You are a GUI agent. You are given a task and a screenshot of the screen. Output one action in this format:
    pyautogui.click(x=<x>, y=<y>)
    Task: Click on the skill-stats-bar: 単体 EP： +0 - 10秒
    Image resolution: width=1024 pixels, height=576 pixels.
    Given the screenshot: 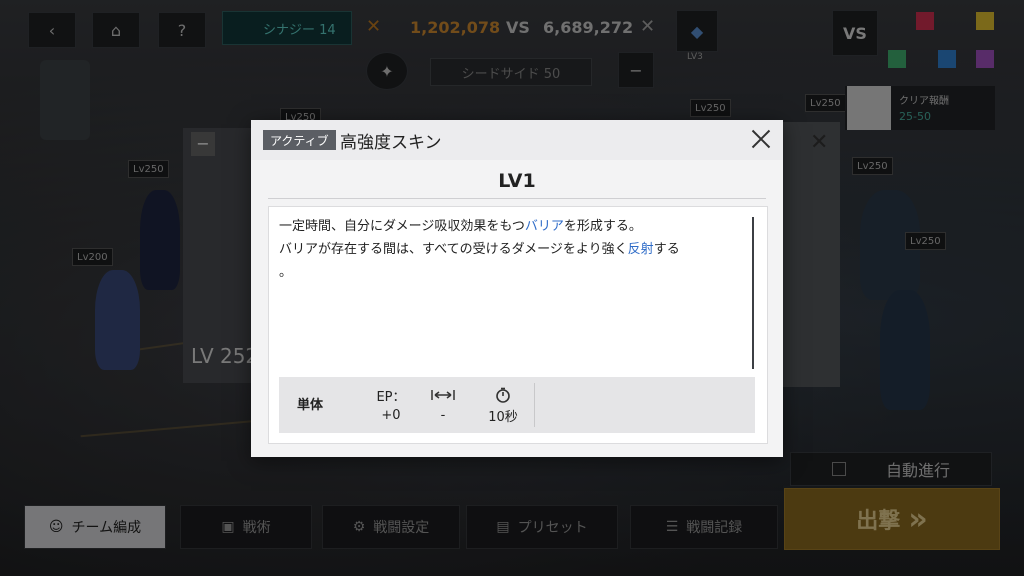 What is the action you would take?
    pyautogui.click(x=517, y=405)
    